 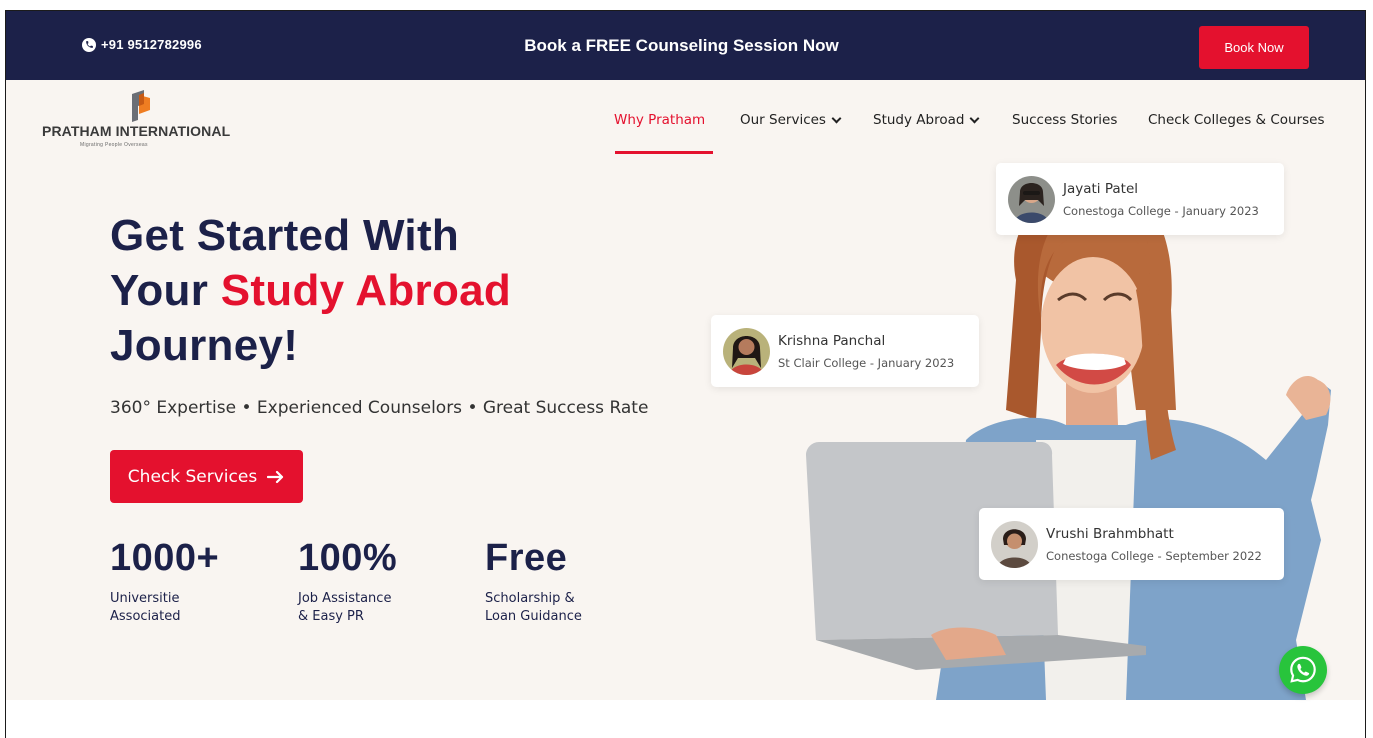 I want to click on reviewer-detail: Conestoga College - September 2022, so click(x=1154, y=556).